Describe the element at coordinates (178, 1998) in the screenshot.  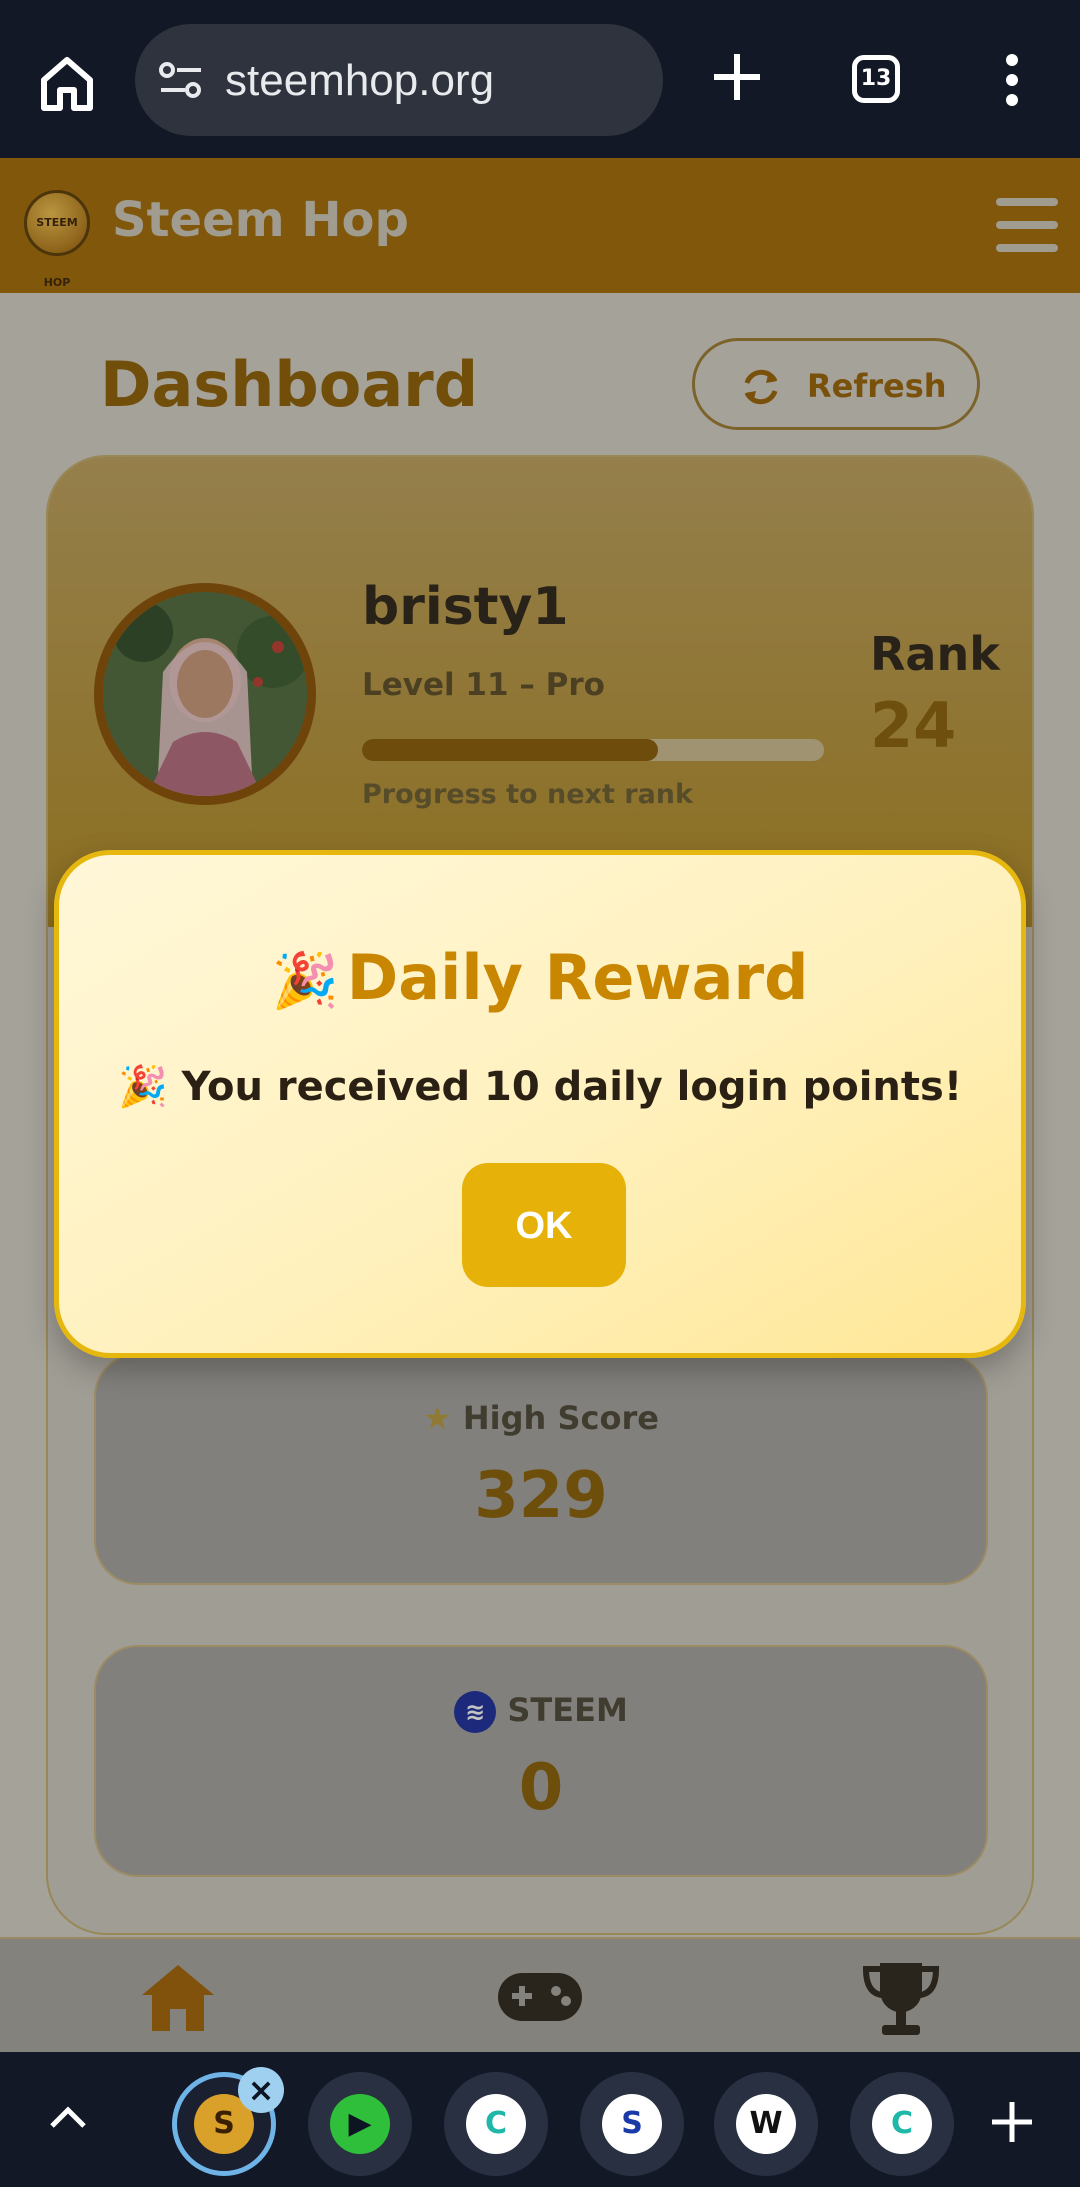
I see `nav-home-icon` at that location.